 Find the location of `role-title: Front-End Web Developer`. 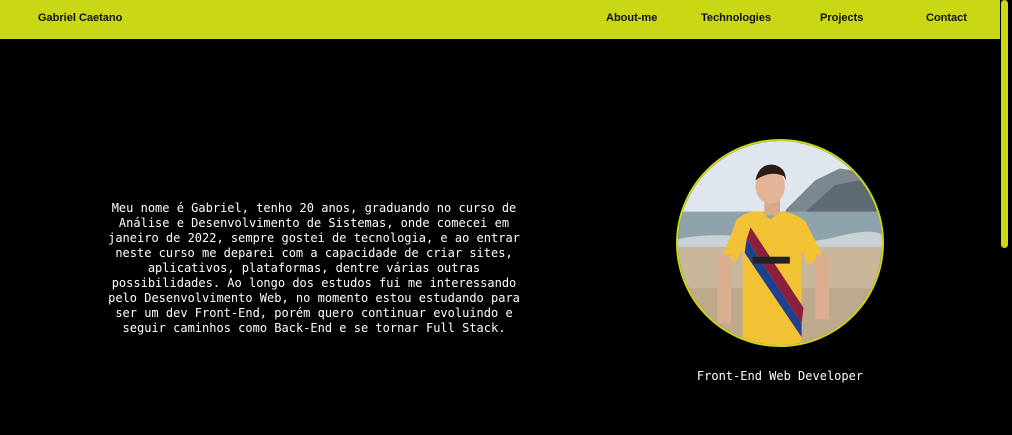

role-title: Front-End Web Developer is located at coordinates (780, 376).